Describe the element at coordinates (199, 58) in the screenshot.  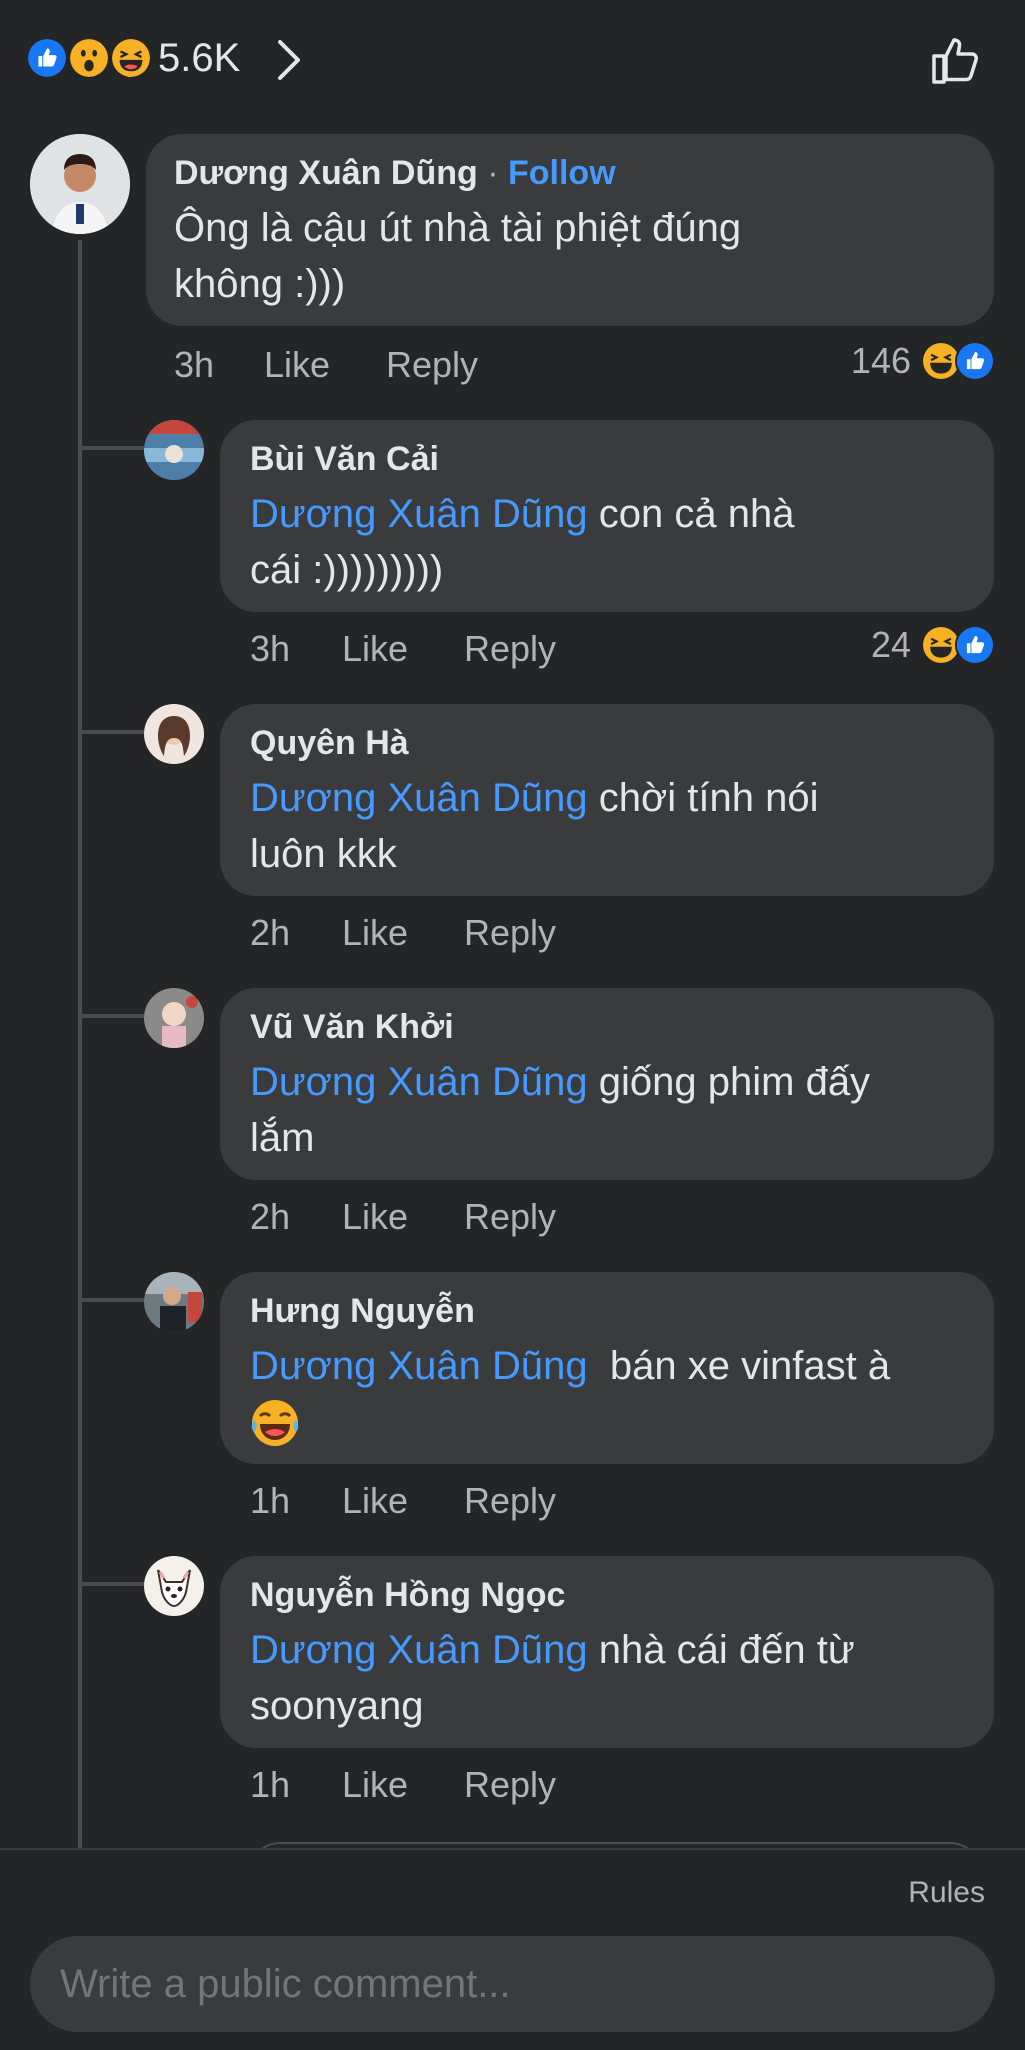
I see `reactions-count: 5.6K` at that location.